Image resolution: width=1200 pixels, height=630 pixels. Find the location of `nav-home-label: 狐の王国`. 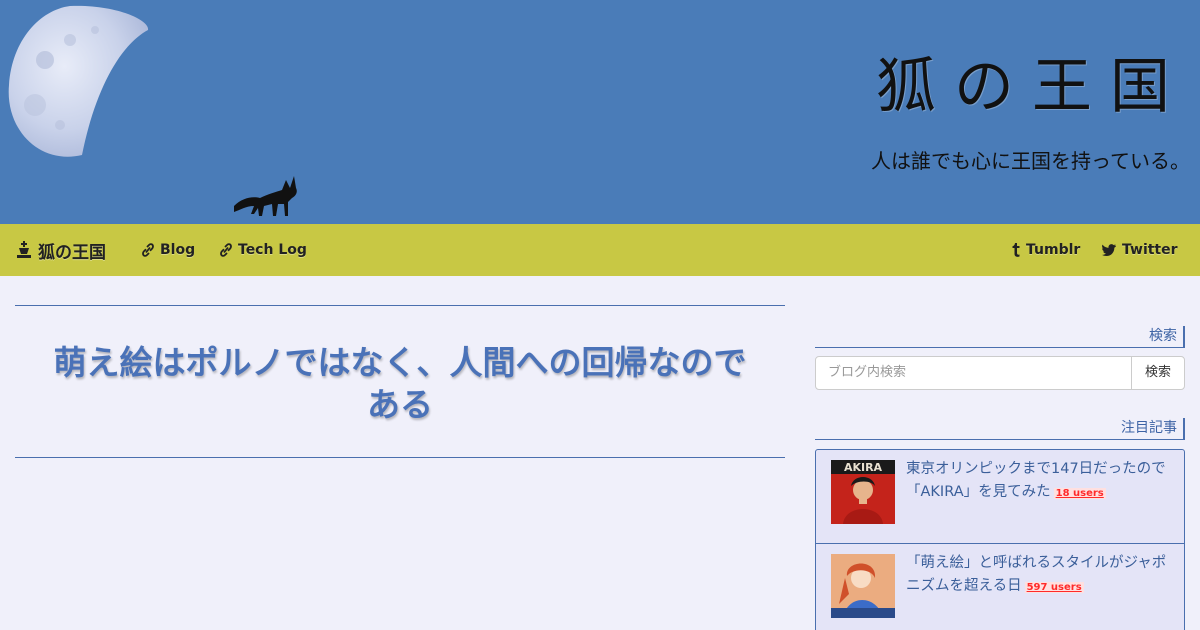

nav-home-label: 狐の王国 is located at coordinates (72, 252).